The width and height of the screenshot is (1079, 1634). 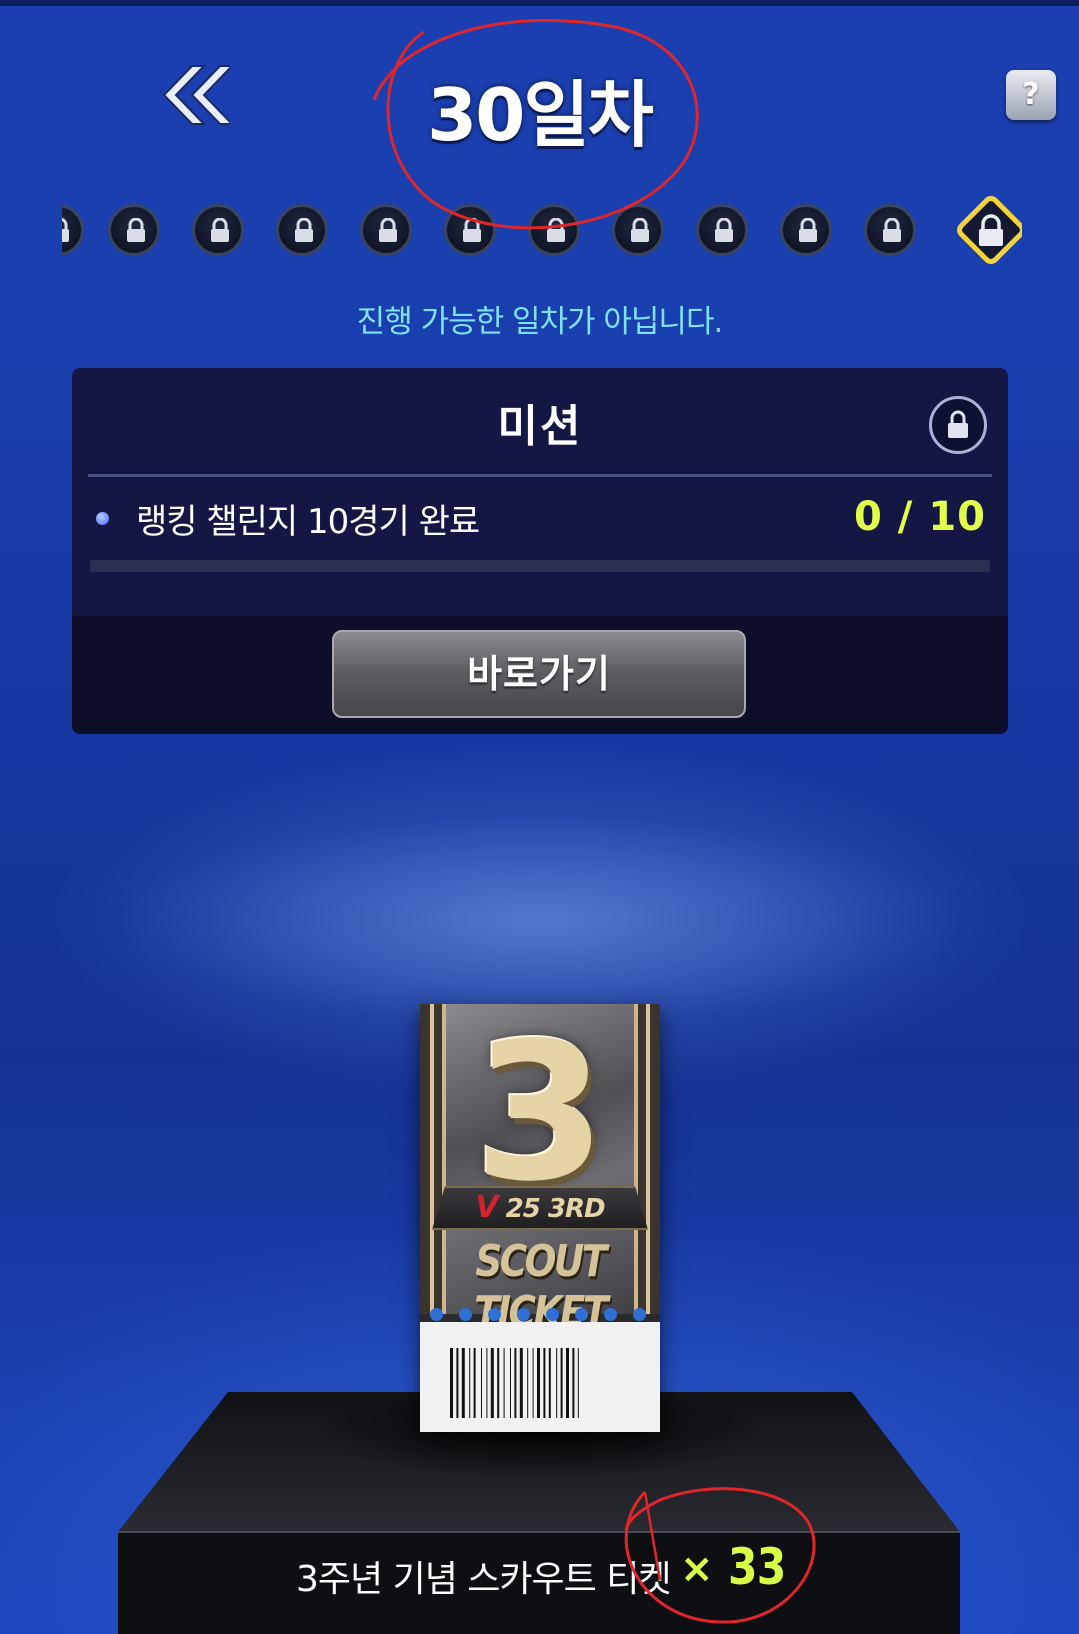 I want to click on divider, so click(x=540, y=475).